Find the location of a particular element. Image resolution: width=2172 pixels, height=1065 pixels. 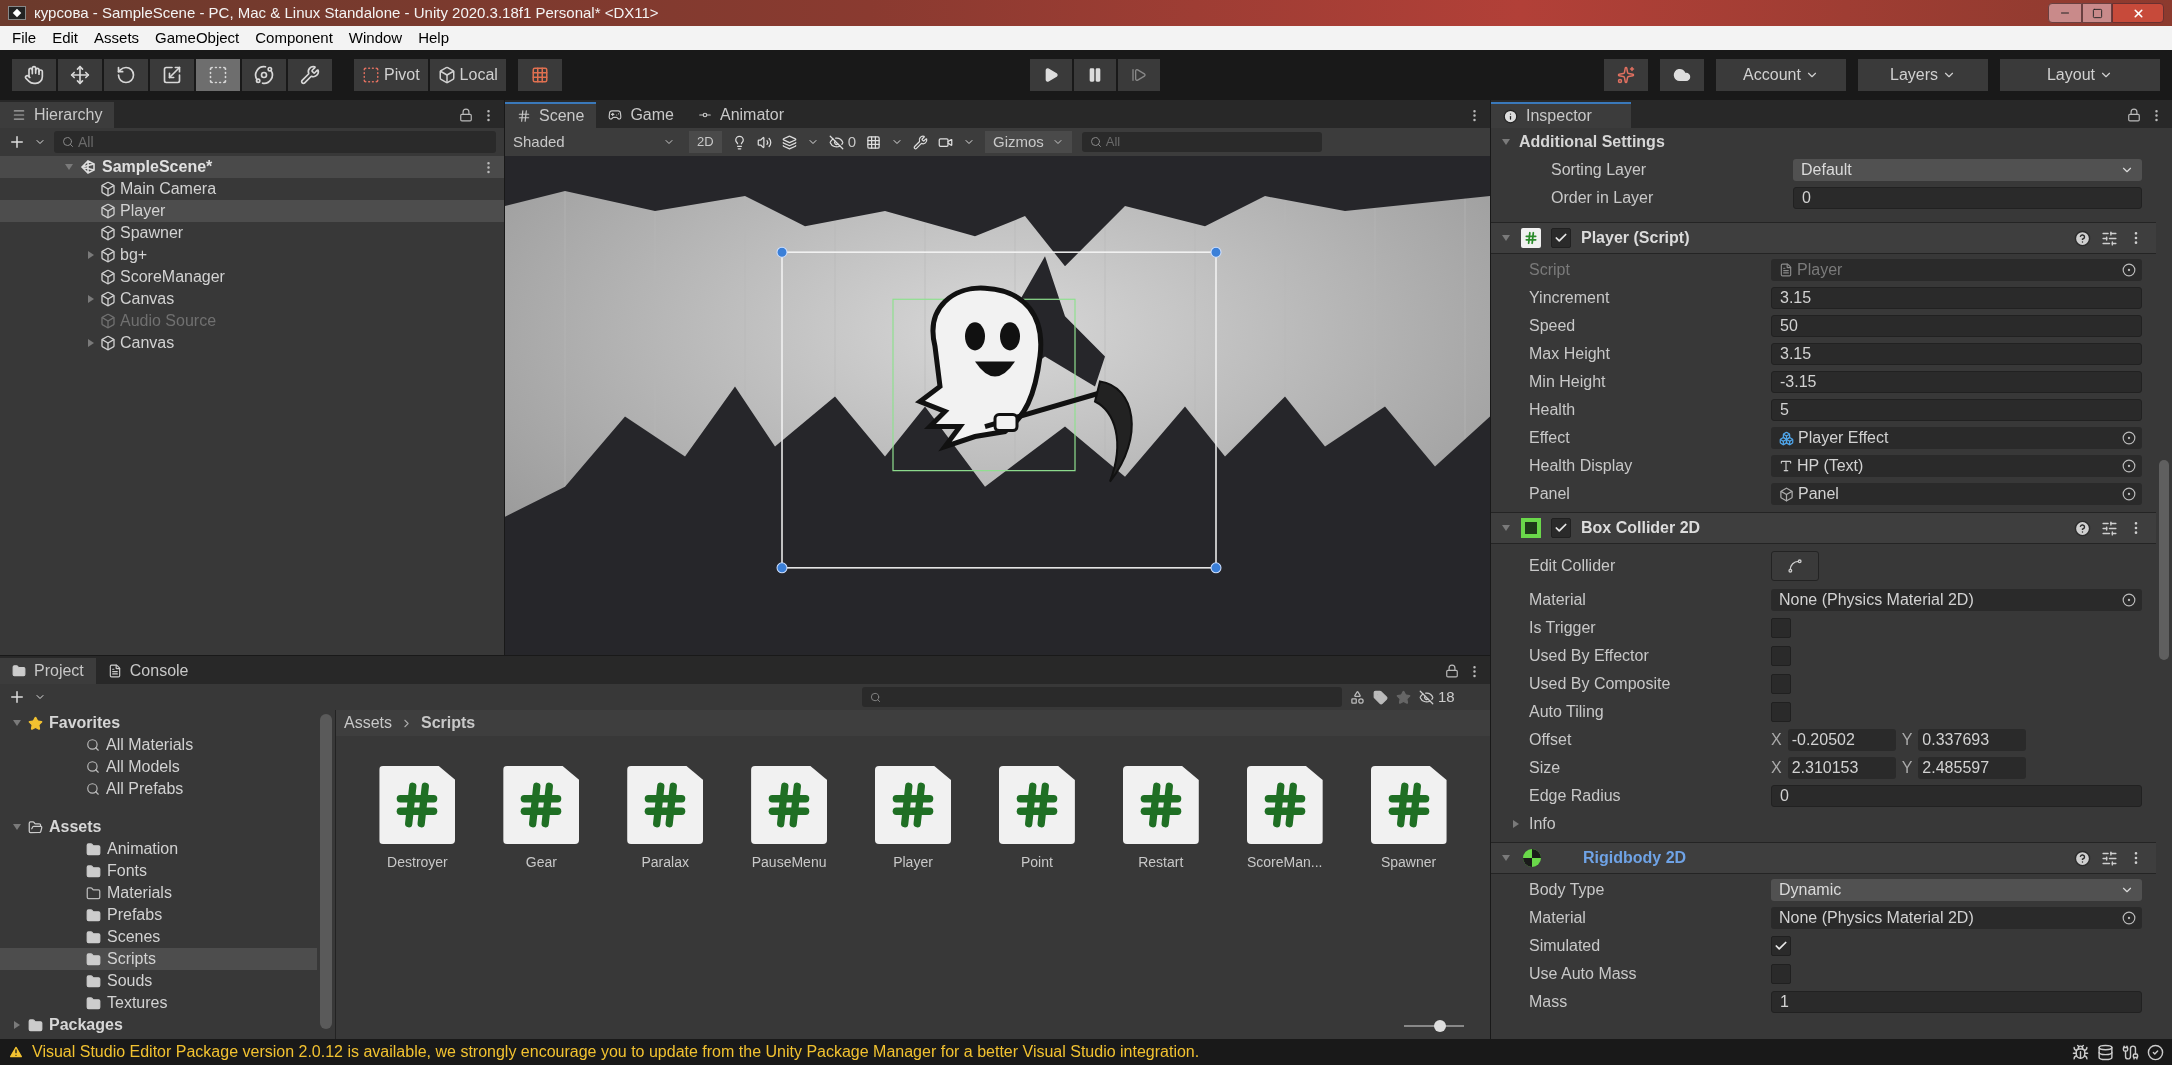

menu-item: Window is located at coordinates (375, 38).